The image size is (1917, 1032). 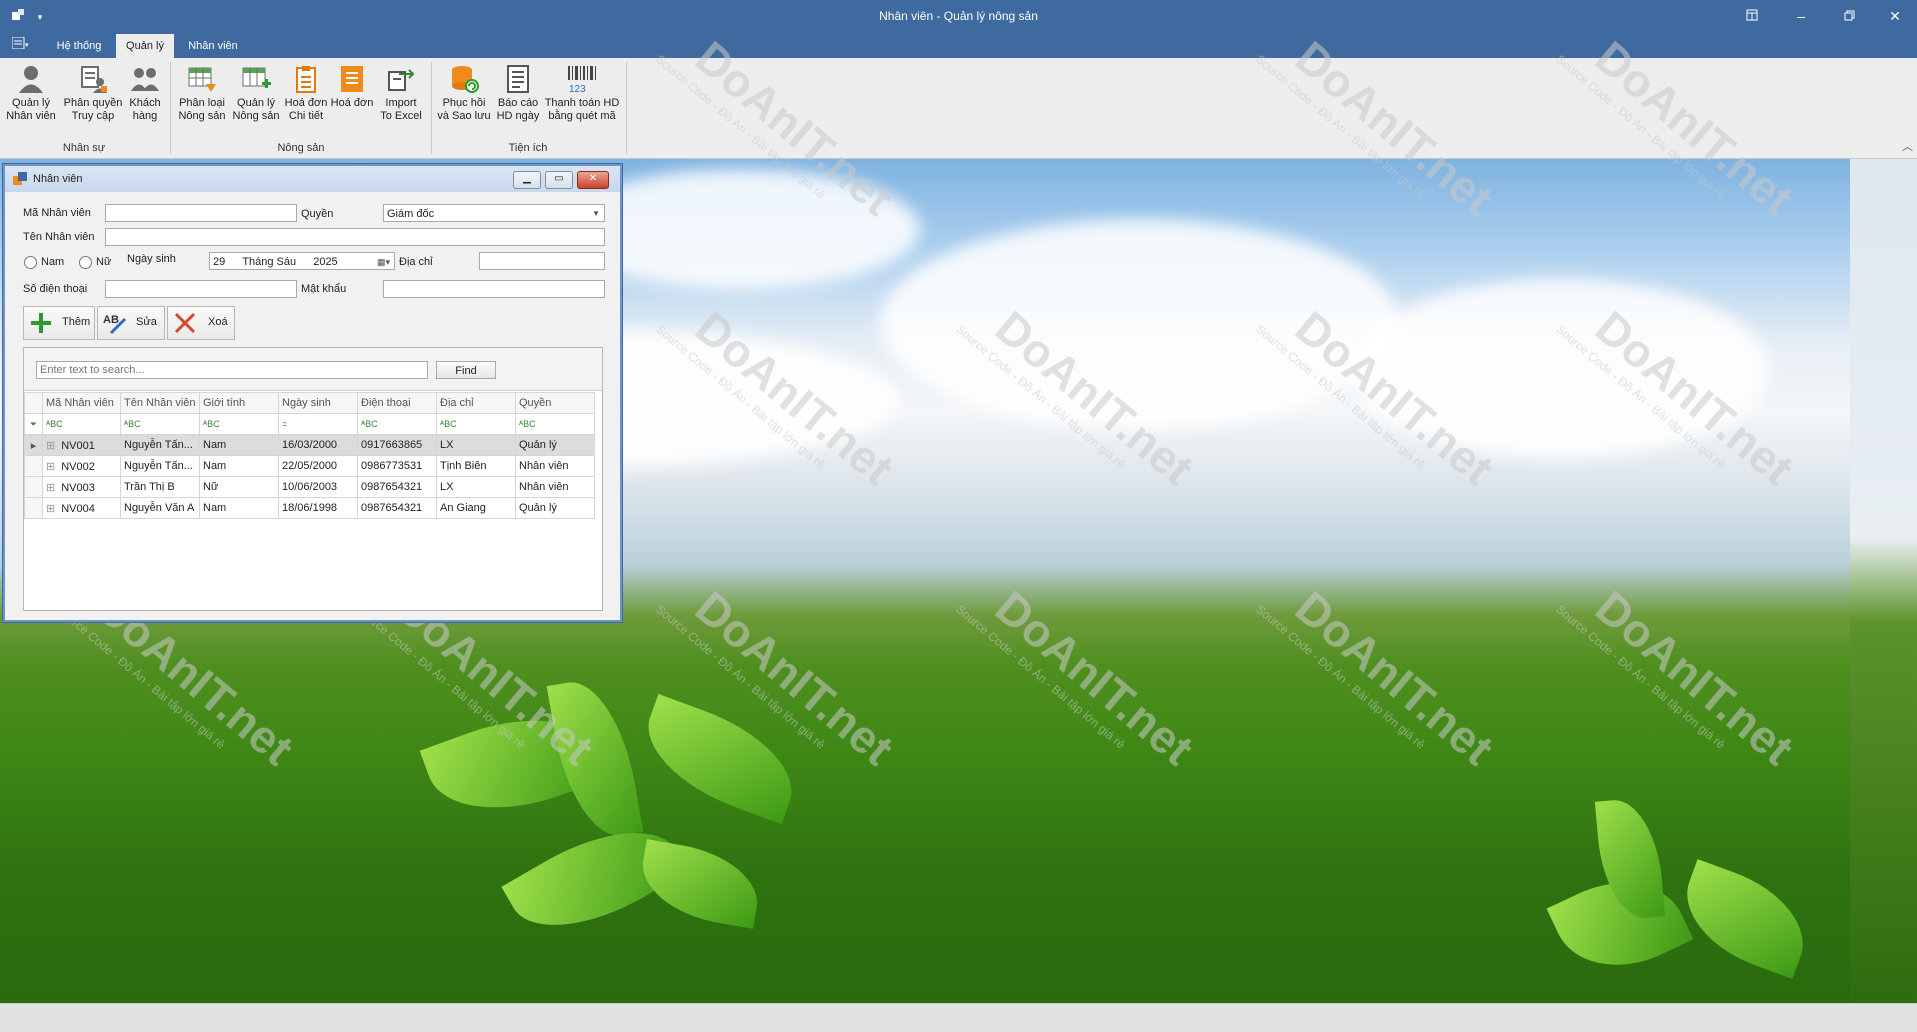 What do you see at coordinates (202, 93) in the screenshot?
I see `phan-loai-nong-san-button: Phân loại Nông sản` at bounding box center [202, 93].